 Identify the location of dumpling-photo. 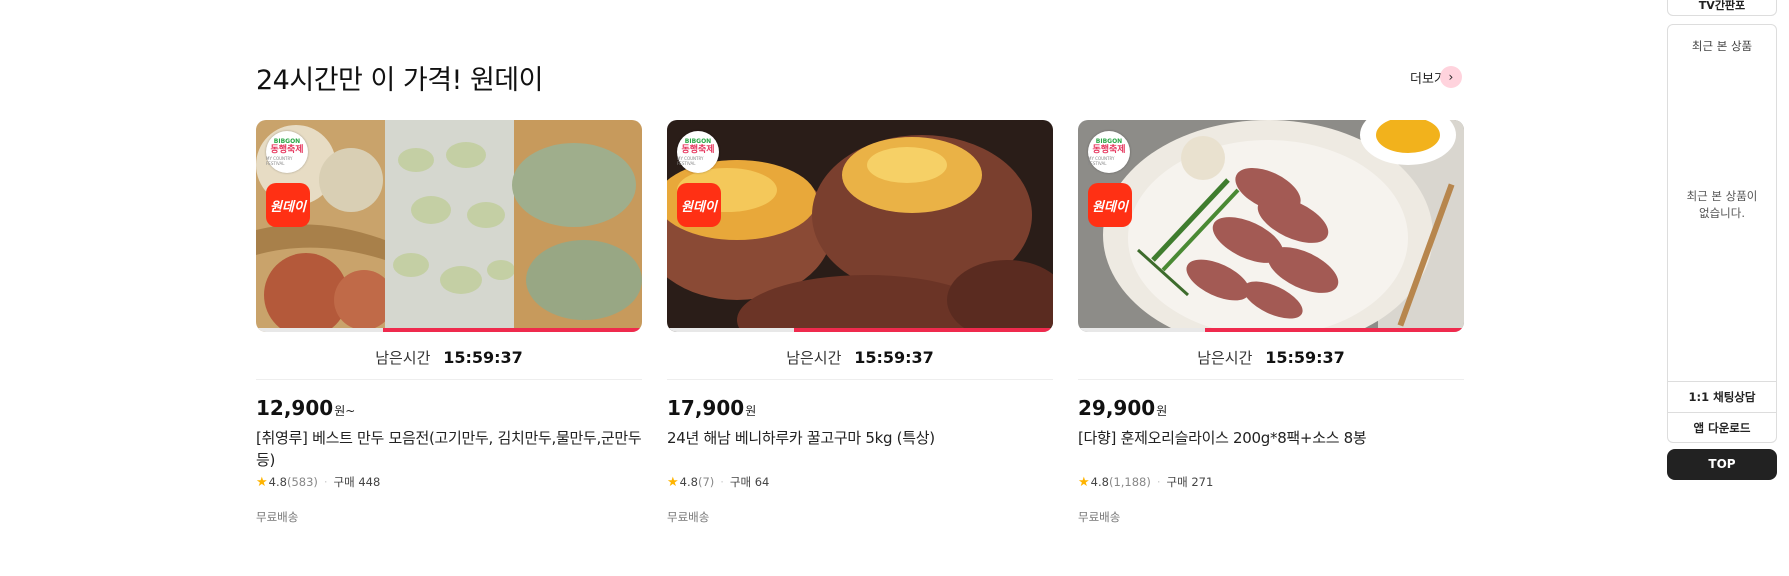
(449, 226).